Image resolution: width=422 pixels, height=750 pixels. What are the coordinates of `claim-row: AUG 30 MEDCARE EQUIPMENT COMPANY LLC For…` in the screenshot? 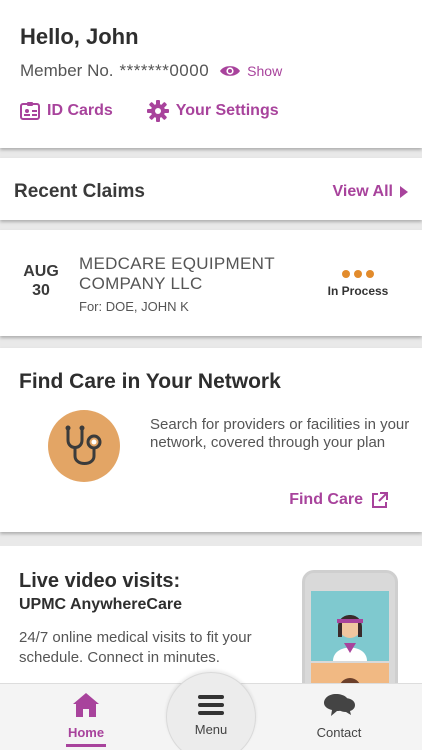 It's located at (211, 283).